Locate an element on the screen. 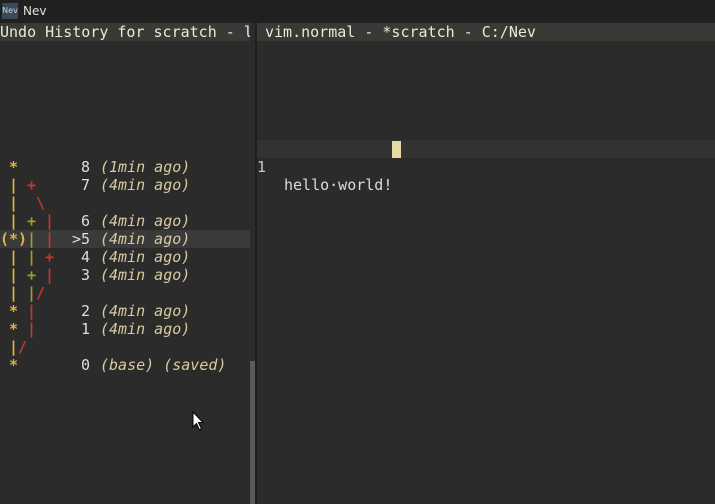 Image resolution: width=715 pixels, height=504 pixels. undo-history-header: Undo History for scratch - lo is located at coordinates (125, 32).